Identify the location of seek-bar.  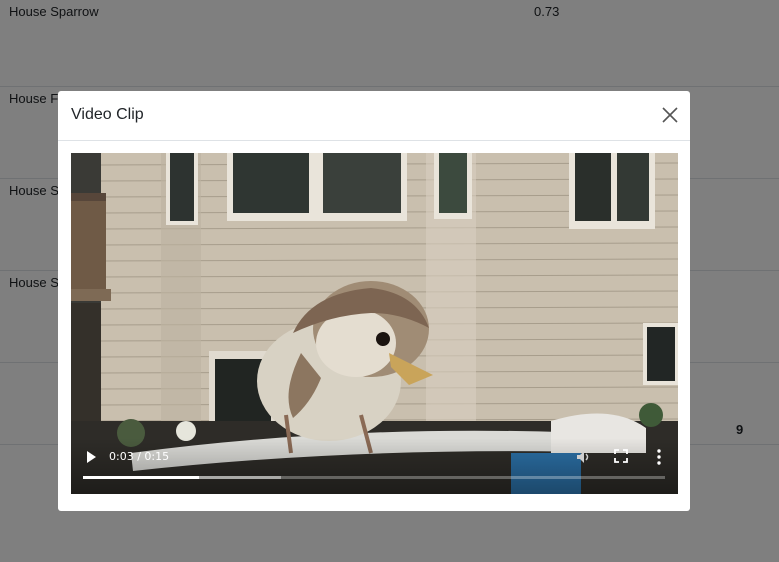
(374, 477).